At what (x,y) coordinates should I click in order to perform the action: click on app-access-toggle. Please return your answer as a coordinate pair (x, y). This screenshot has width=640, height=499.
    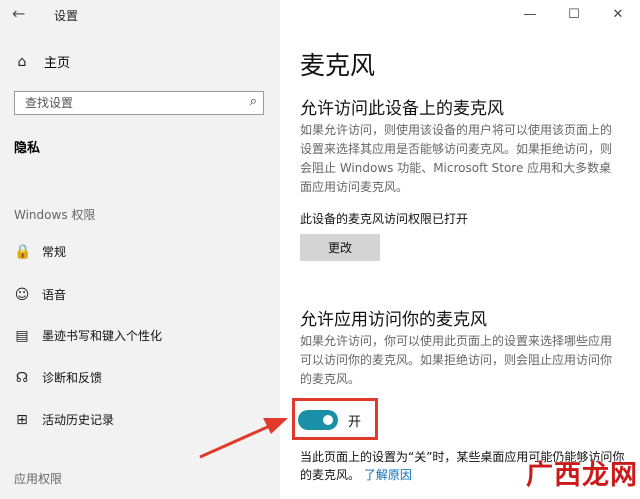
    Looking at the image, I should click on (318, 420).